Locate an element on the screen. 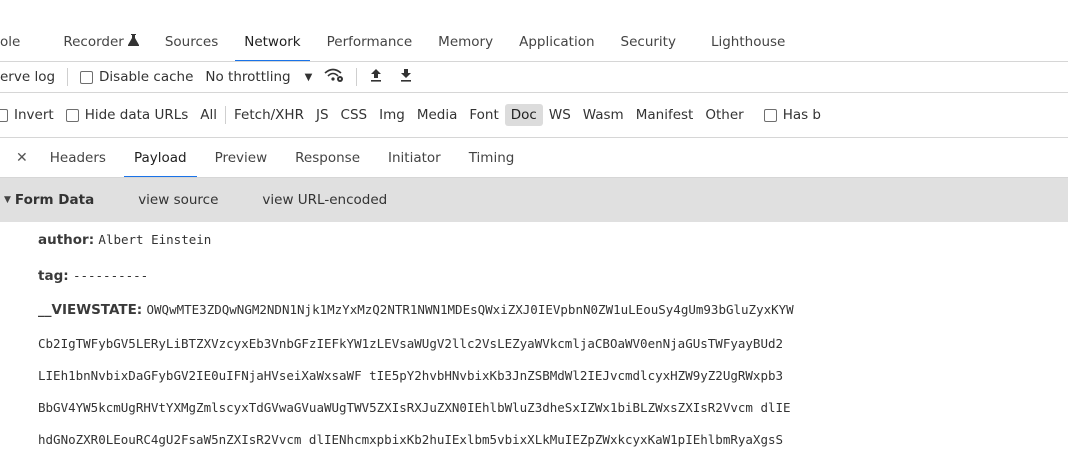 The width and height of the screenshot is (1068, 452). wifi-settings-icon is located at coordinates (334, 77).